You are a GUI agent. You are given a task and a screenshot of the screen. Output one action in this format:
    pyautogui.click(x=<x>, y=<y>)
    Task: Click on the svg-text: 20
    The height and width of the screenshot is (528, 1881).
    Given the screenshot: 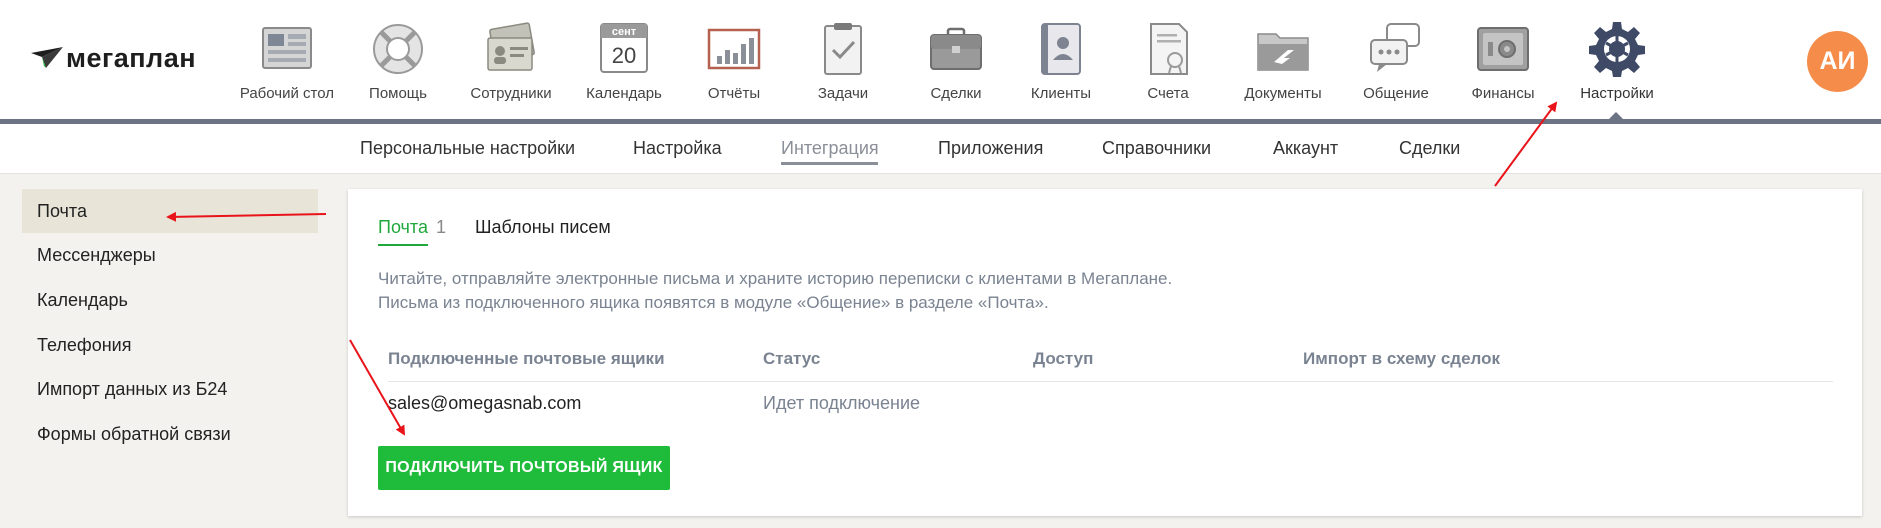 What is the action you would take?
    pyautogui.click(x=624, y=55)
    